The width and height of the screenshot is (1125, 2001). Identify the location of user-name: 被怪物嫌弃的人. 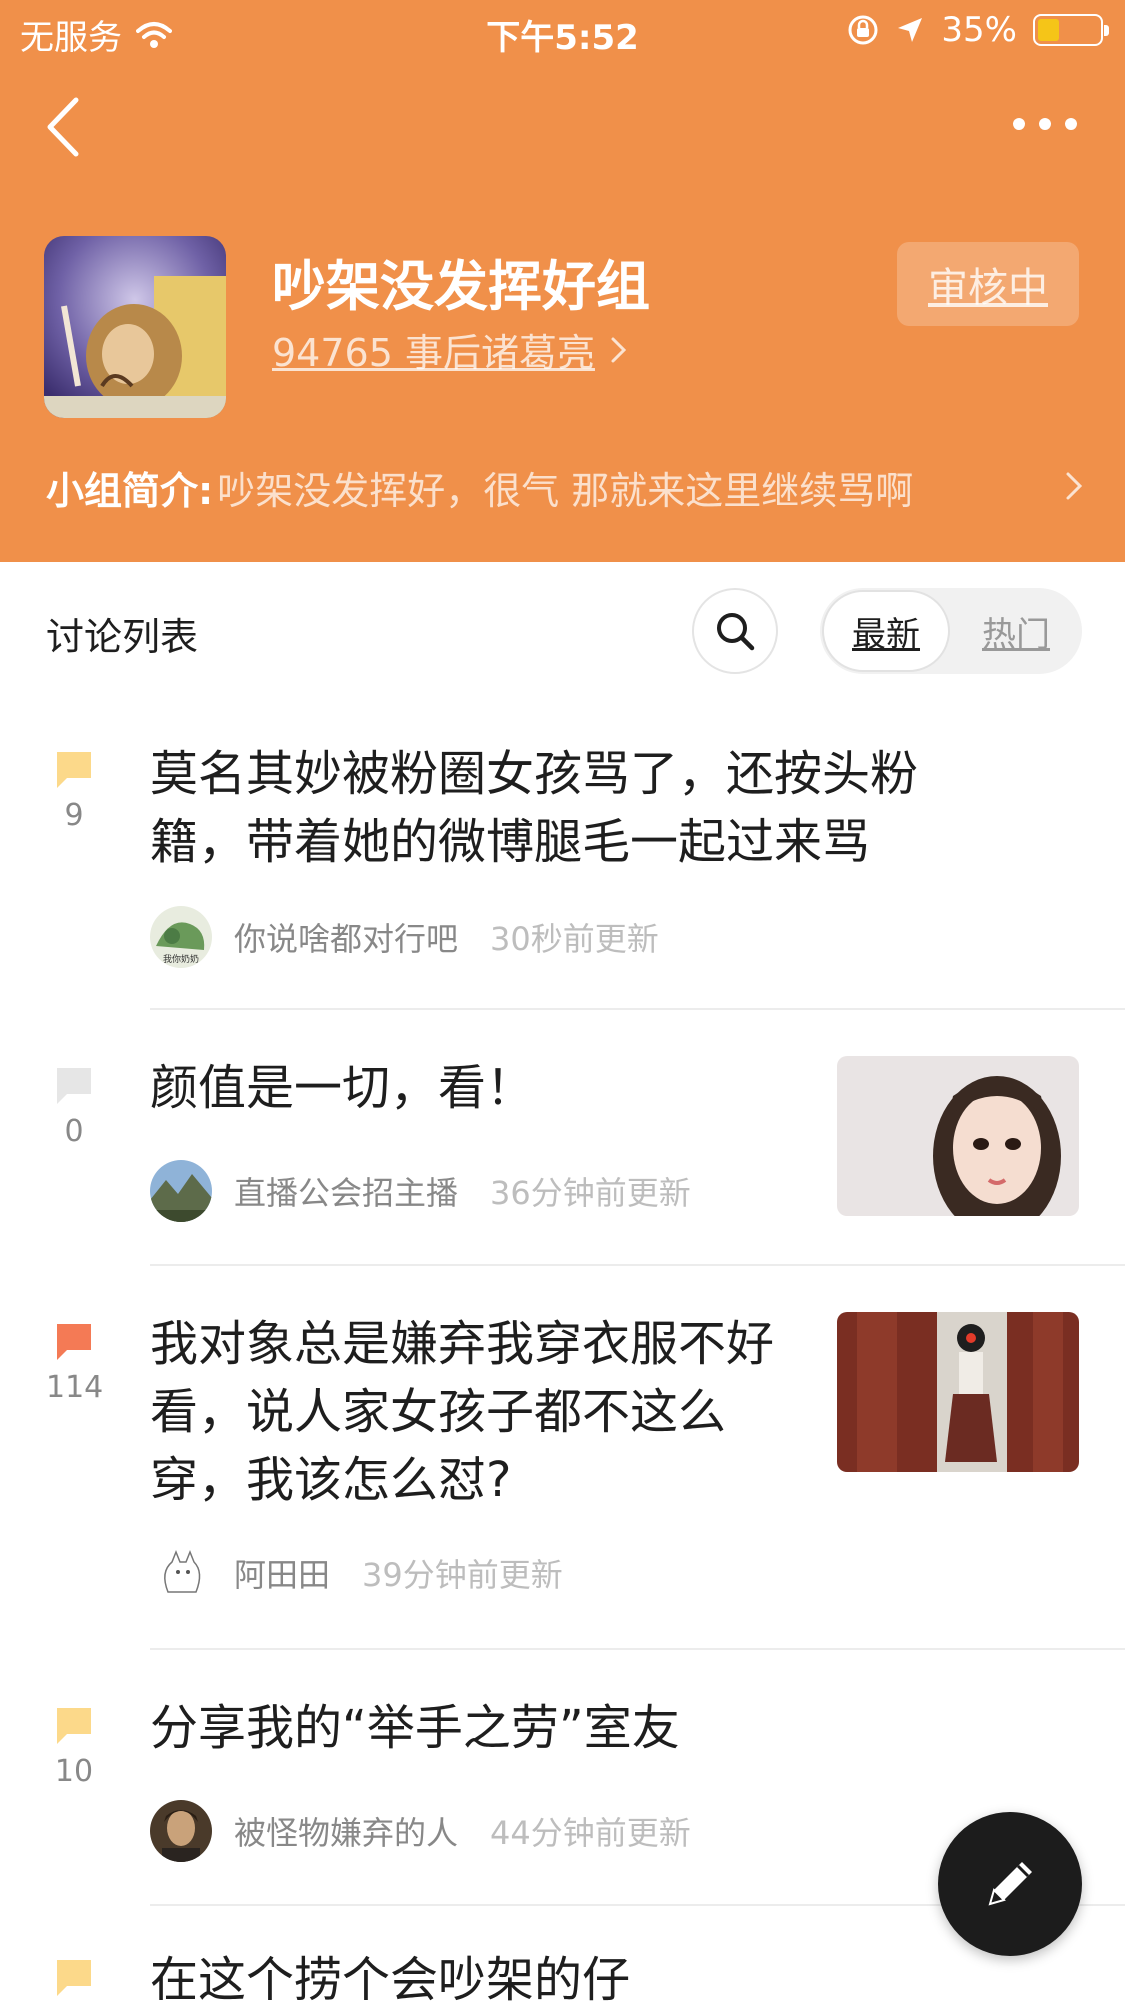
(346, 1831).